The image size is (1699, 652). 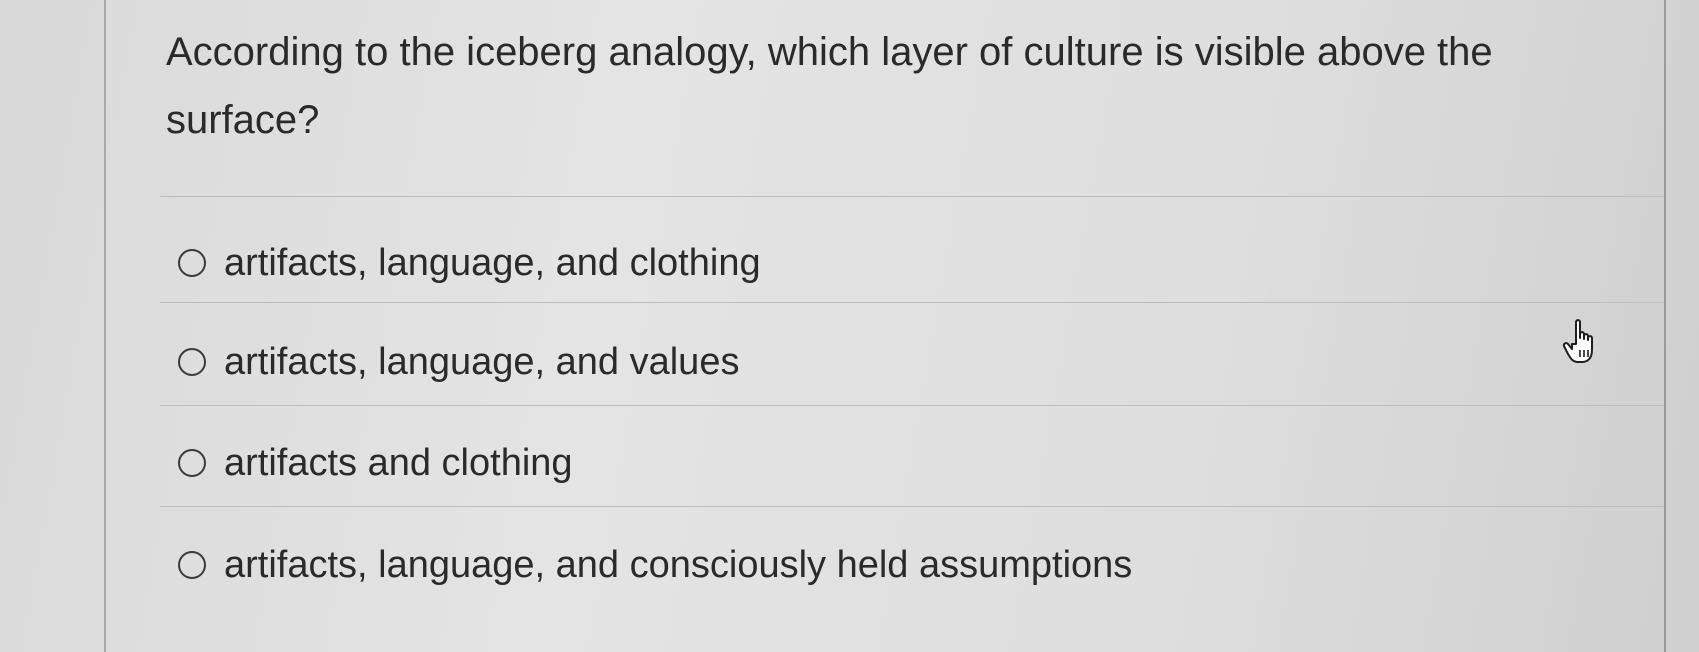 I want to click on answer-option-label: artifacts, language, and values, so click(x=482, y=361).